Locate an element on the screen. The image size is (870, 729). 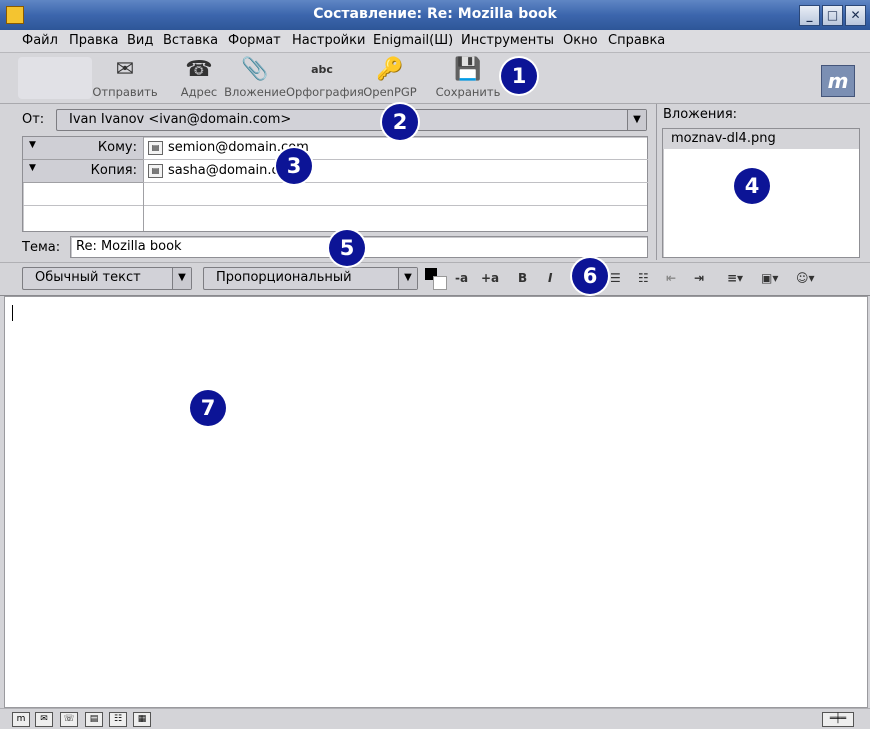
window-title: Составление: Re: Mozilla book is located at coordinates (435, 14).